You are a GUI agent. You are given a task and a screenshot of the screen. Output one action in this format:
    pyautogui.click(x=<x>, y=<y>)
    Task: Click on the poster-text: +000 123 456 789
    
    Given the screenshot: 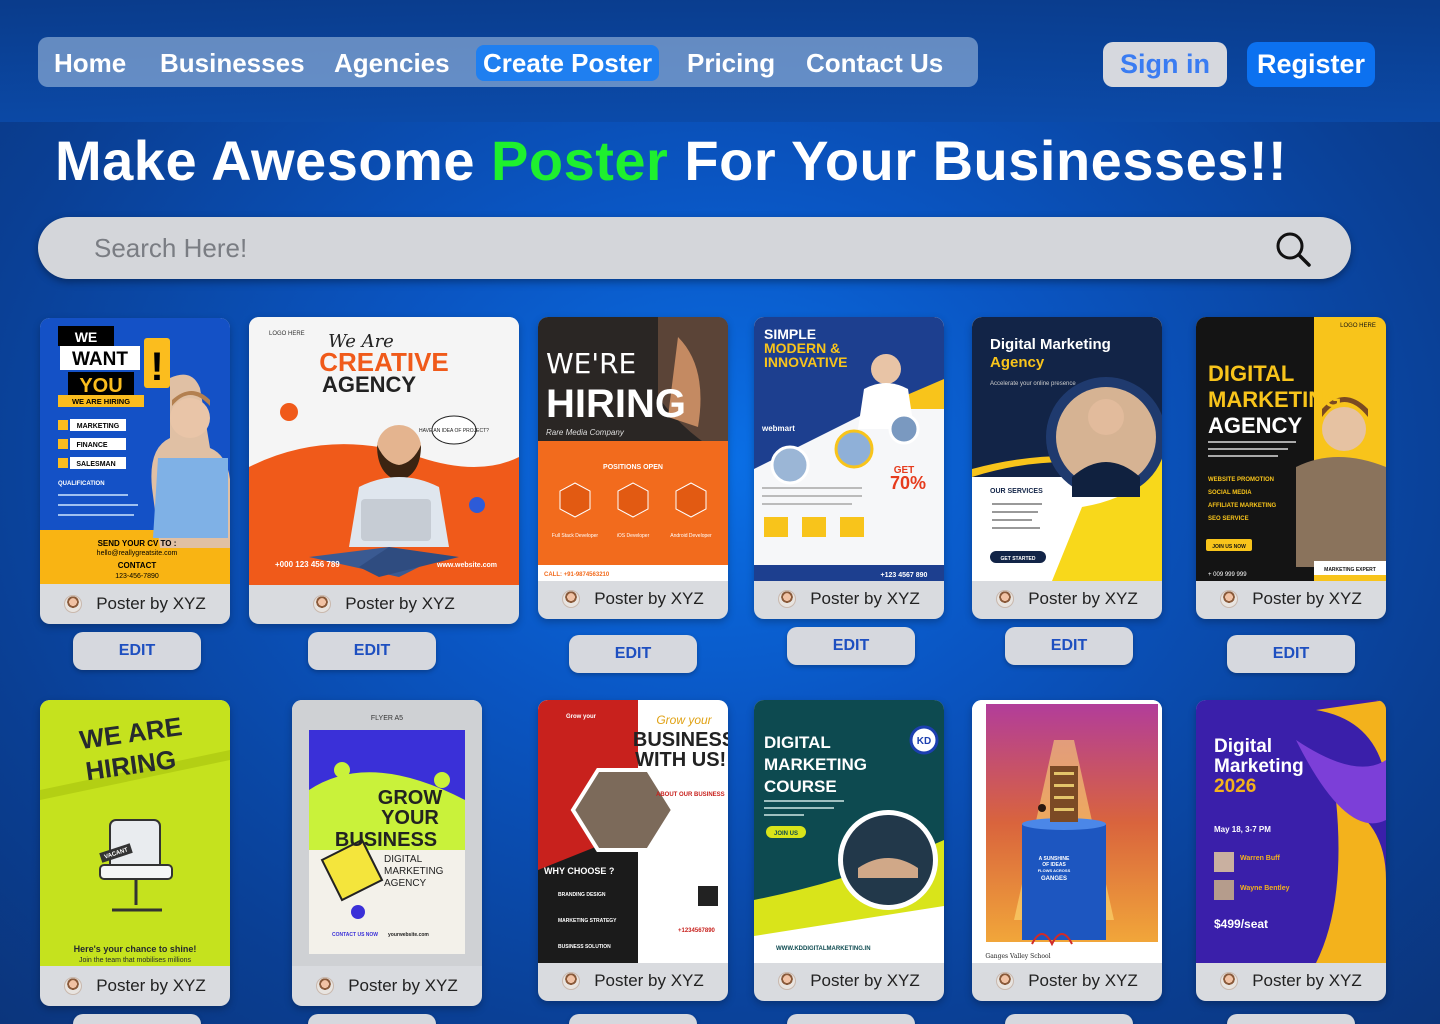 What is the action you would take?
    pyautogui.click(x=307, y=564)
    